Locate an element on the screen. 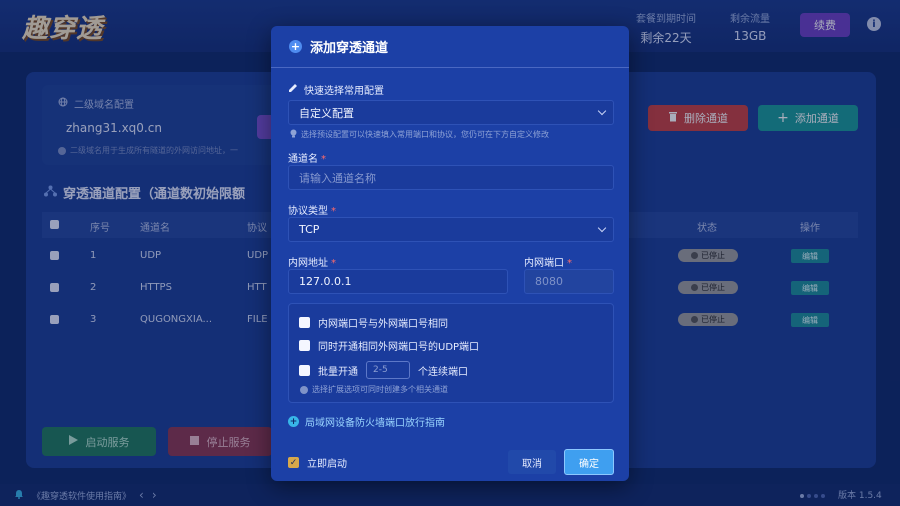 This screenshot has width=900, height=506. batch-suffix: 个连续端口 is located at coordinates (443, 372).